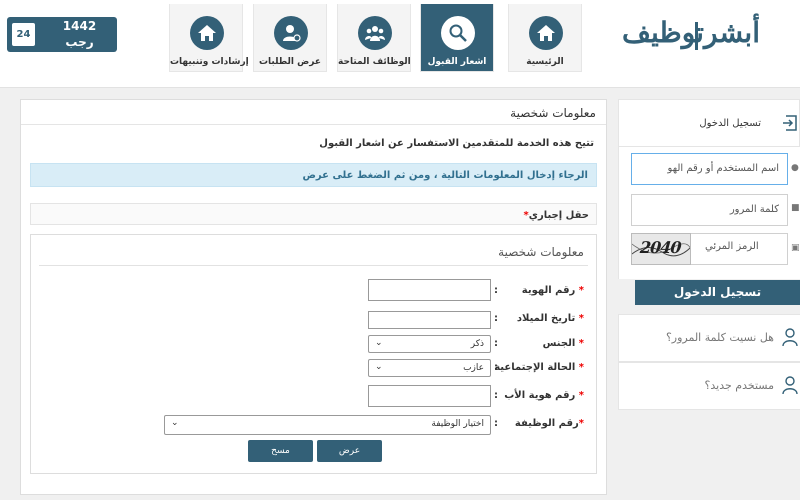 Image resolution: width=800 pixels, height=500 pixels. I want to click on view-button: عرض, so click(349, 451).